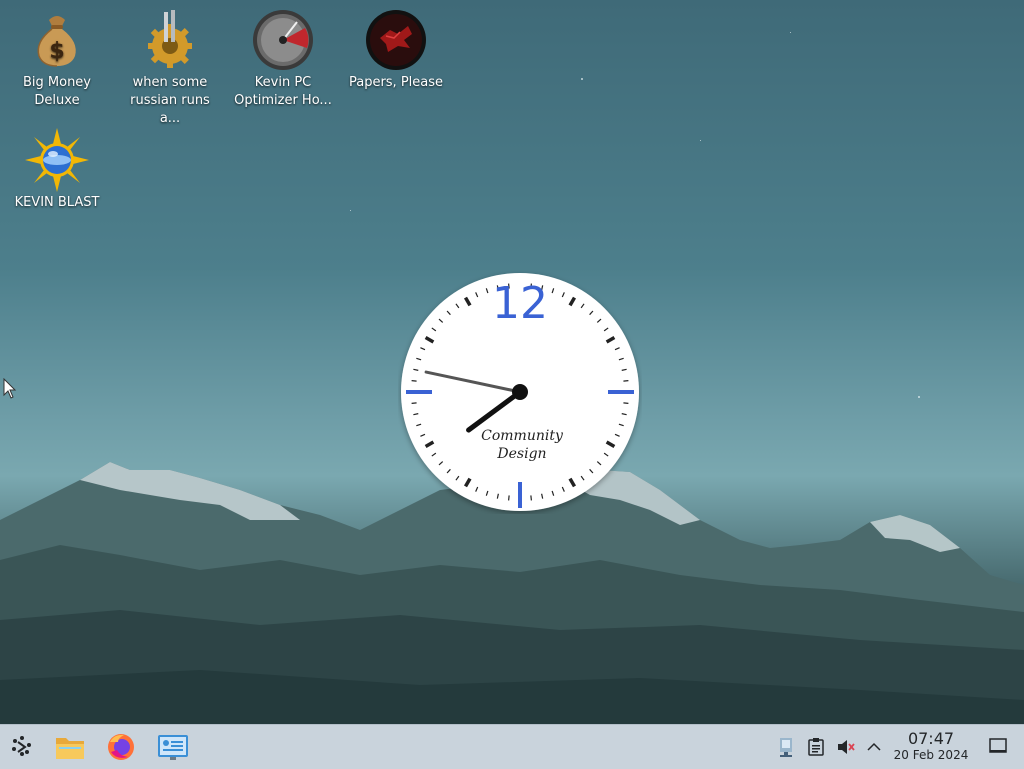 This screenshot has width=1024, height=769. I want to click on desktop-icon-papers-please: Papers, Please, so click(396, 50).